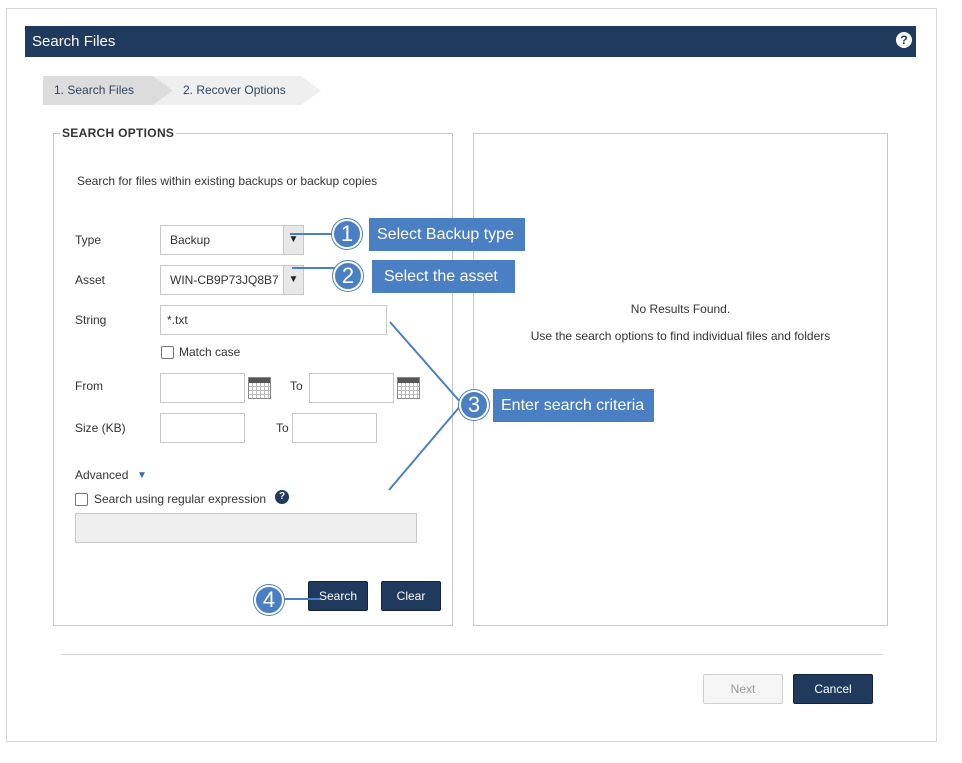  Describe the element at coordinates (474, 405) in the screenshot. I see `annotation-badge-3: 3` at that location.